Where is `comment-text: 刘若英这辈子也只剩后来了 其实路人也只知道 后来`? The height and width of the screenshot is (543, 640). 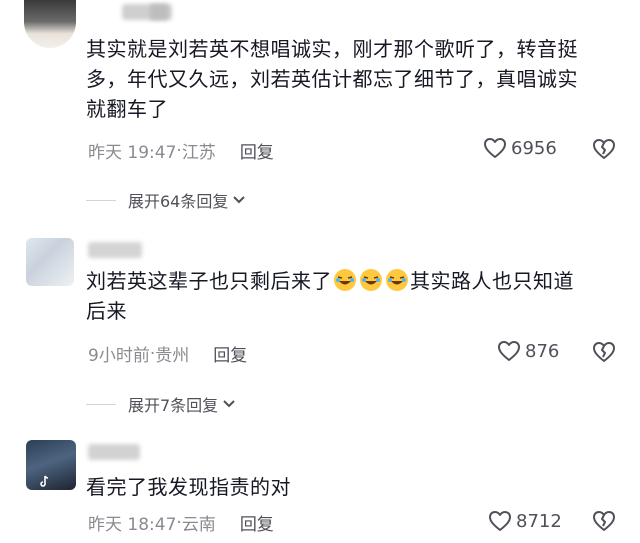
comment-text: 刘若英这辈子也只剩后来了 其实路人也只知道 后来 is located at coordinates (358, 296).